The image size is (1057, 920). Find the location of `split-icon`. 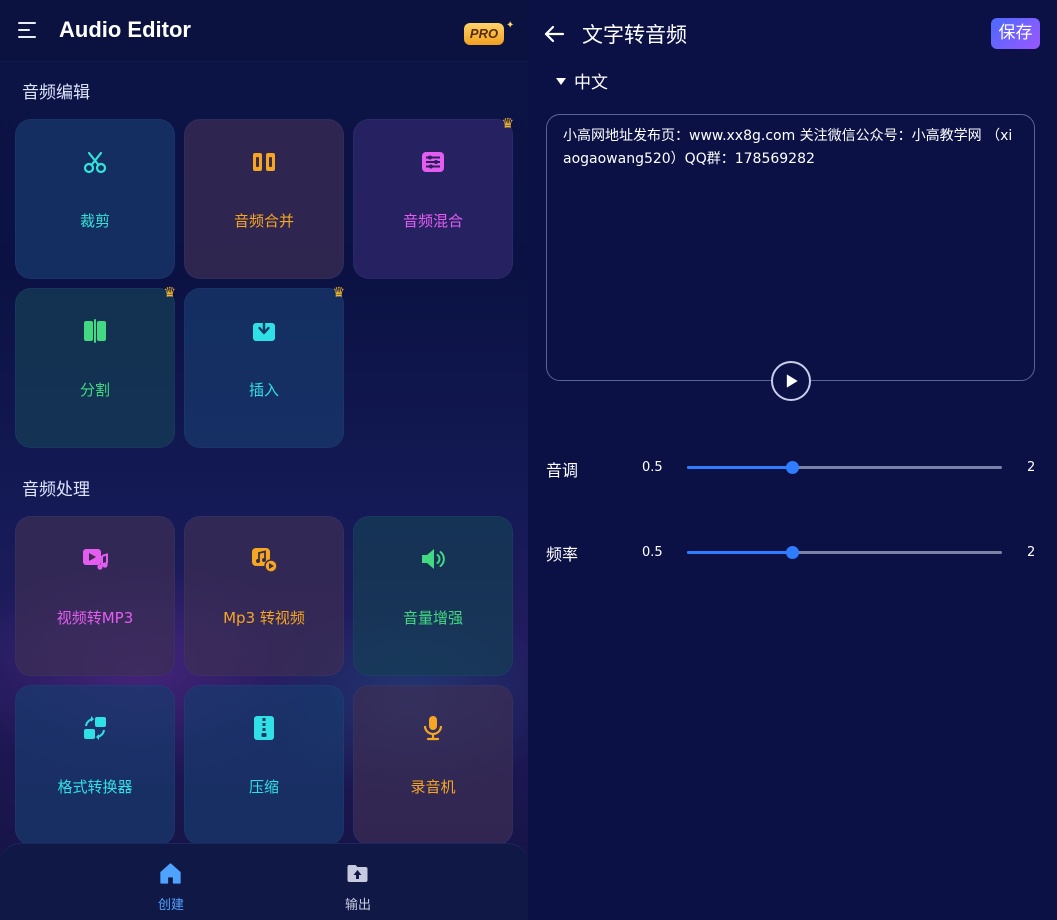

split-icon is located at coordinates (95, 331).